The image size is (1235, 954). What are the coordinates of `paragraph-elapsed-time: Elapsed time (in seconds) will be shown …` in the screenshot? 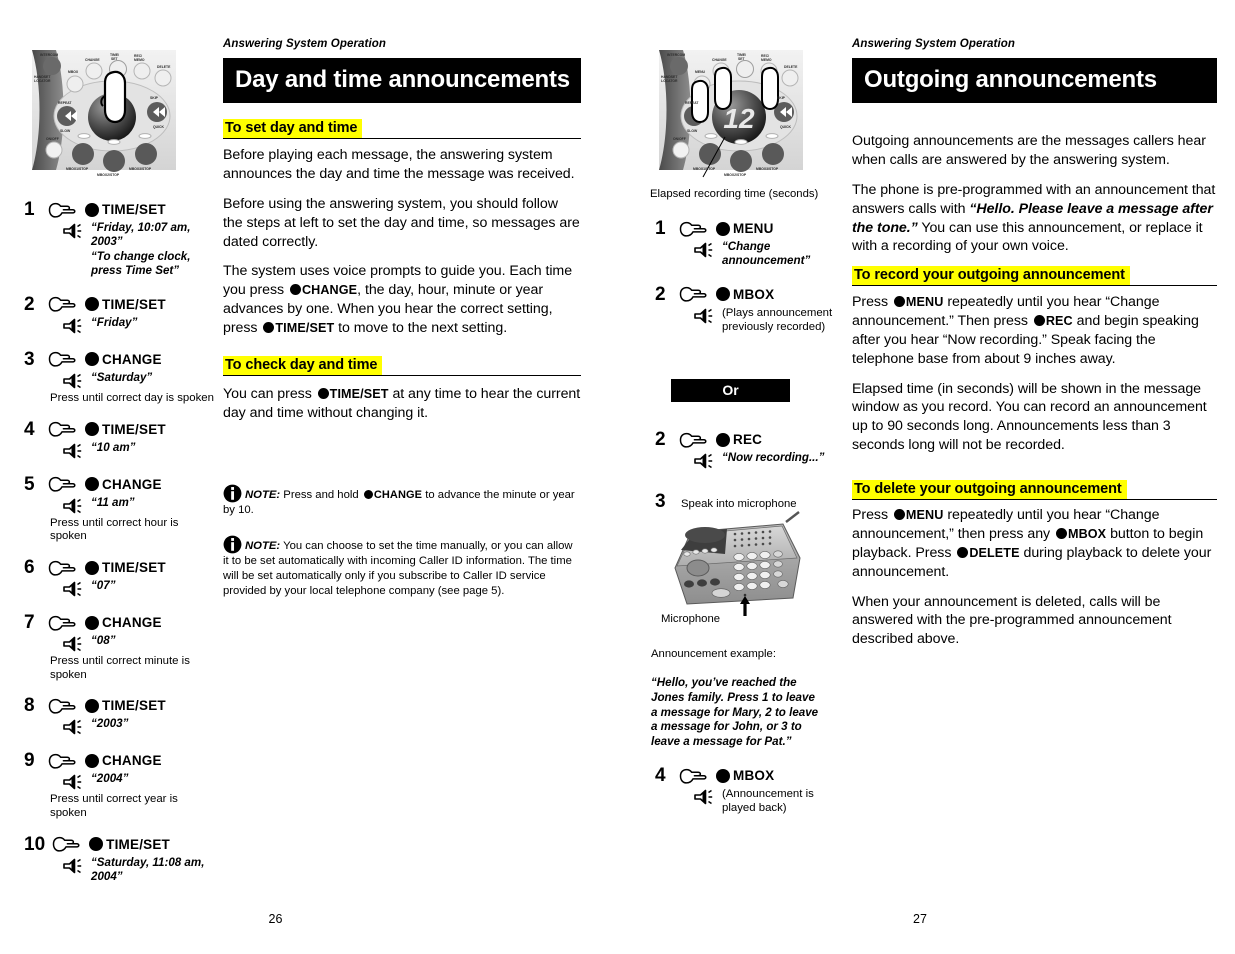 It's located at (1029, 417).